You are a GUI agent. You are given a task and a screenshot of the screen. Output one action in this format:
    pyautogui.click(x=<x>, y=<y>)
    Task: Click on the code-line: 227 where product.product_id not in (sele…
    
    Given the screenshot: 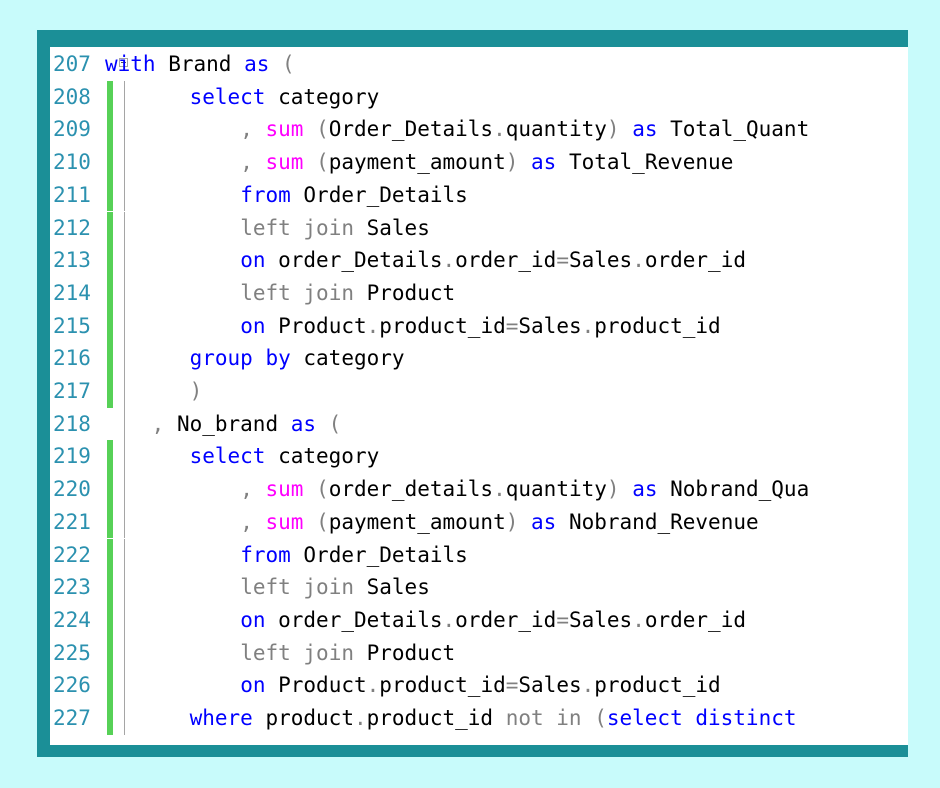 What is the action you would take?
    pyautogui.click(x=479, y=718)
    